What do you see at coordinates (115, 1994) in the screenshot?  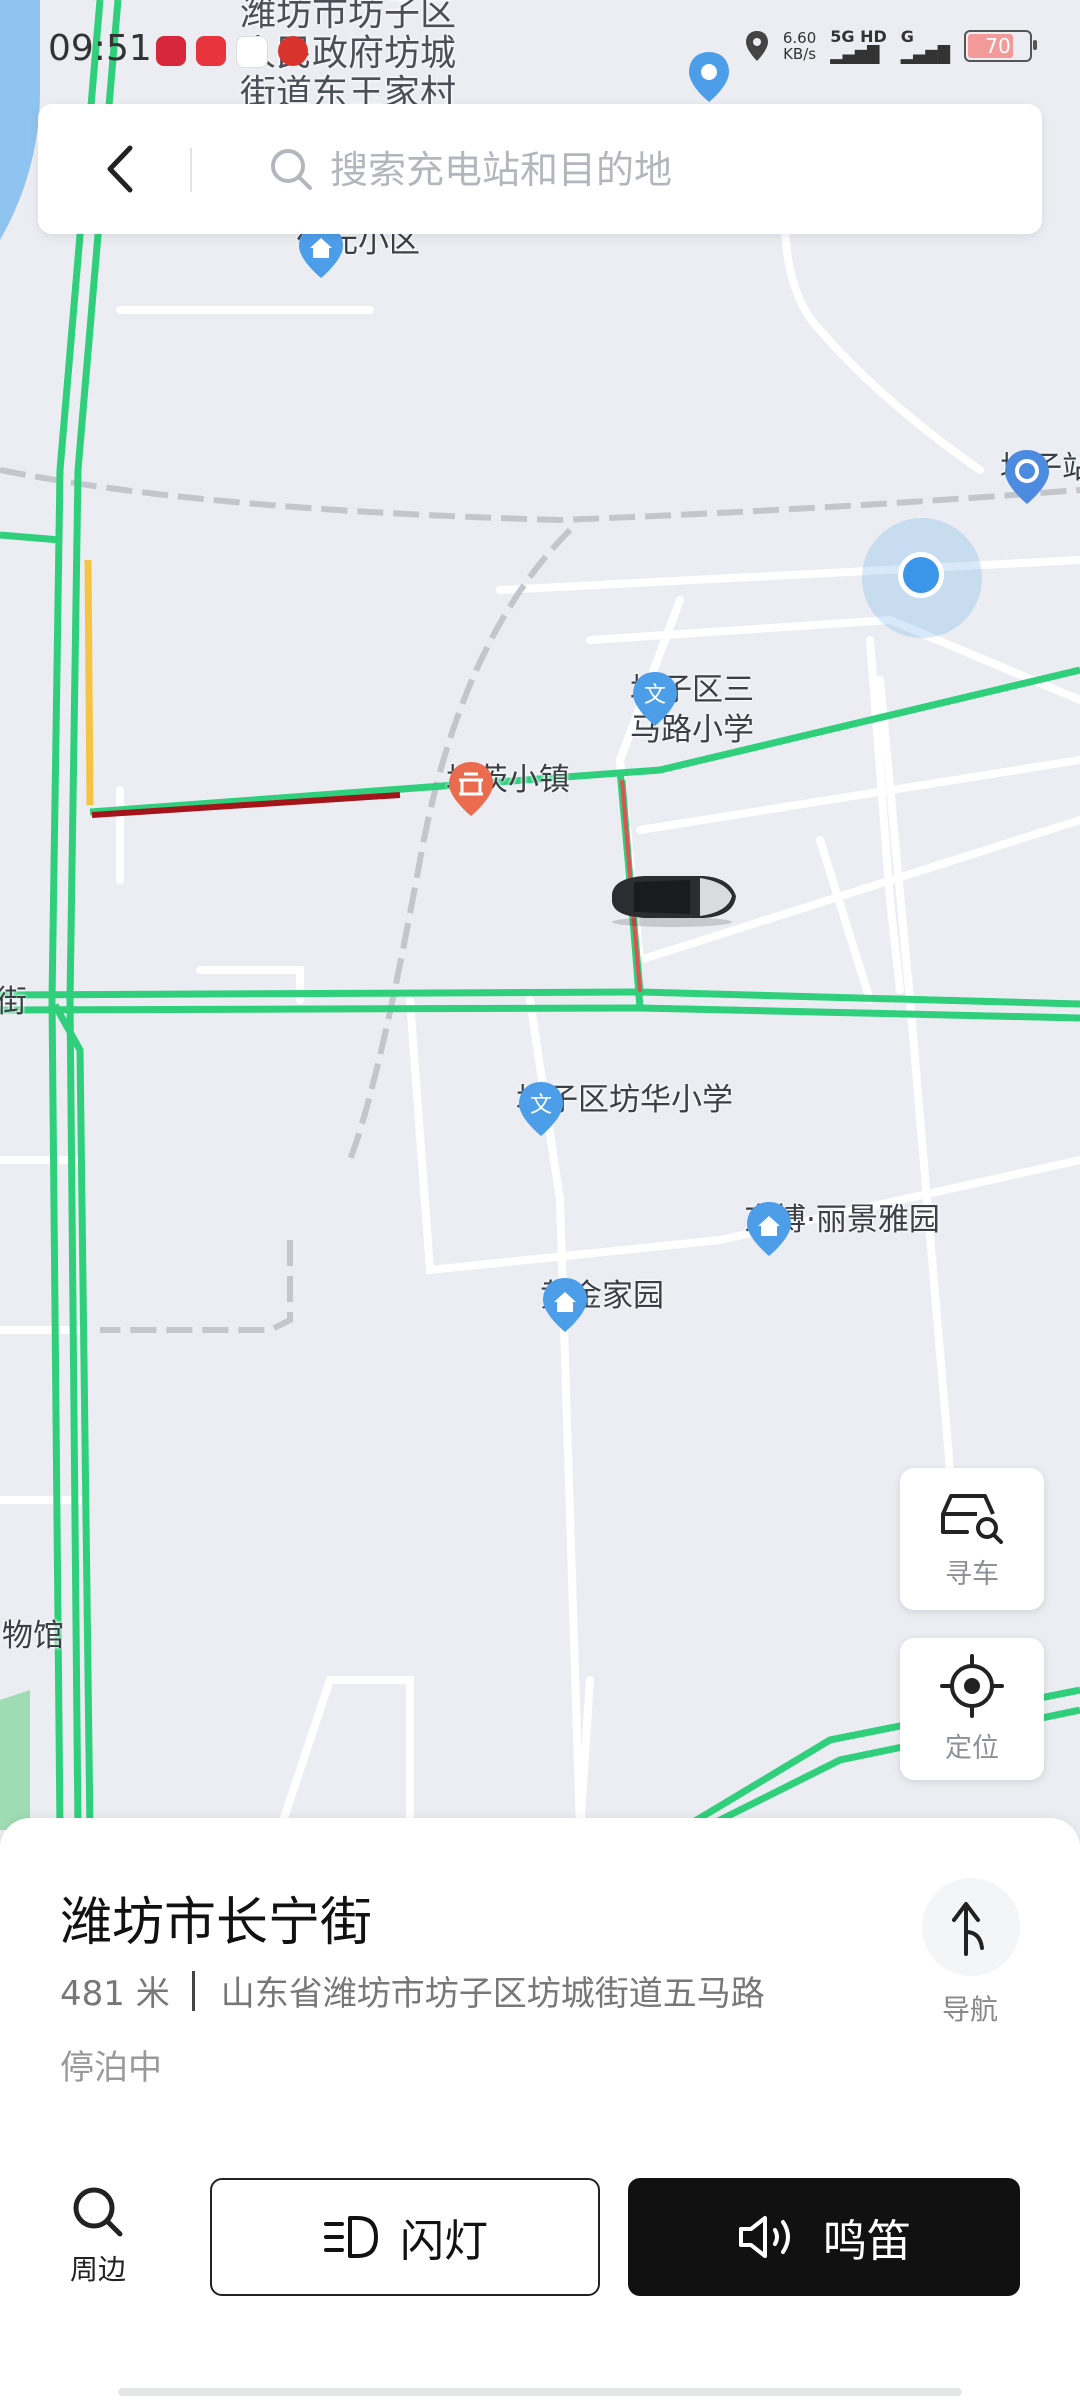 I see `location-distance: 481 米` at bounding box center [115, 1994].